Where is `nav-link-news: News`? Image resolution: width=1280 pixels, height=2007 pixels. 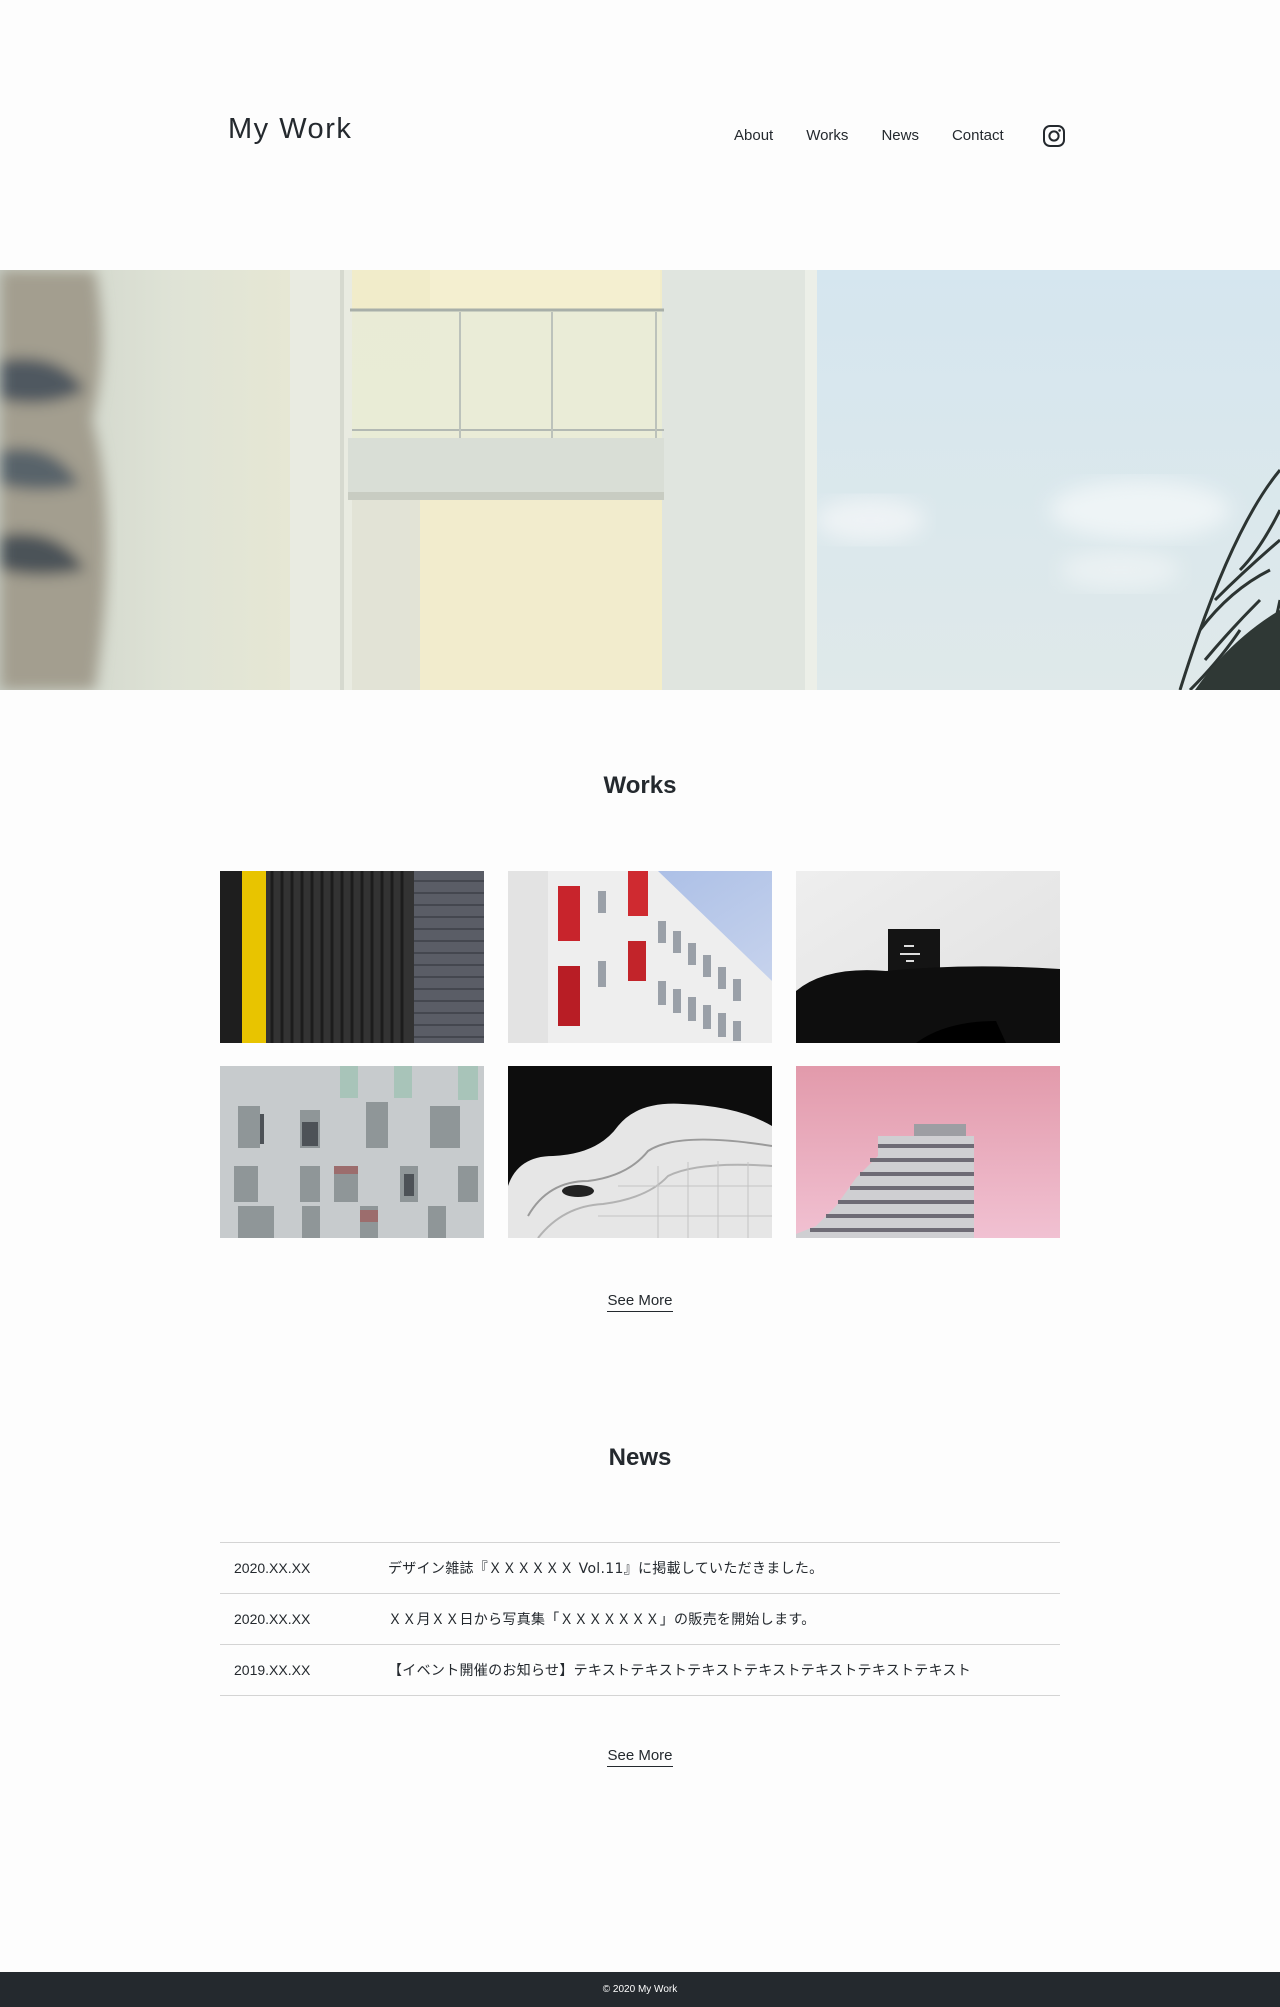 nav-link-news: News is located at coordinates (900, 135).